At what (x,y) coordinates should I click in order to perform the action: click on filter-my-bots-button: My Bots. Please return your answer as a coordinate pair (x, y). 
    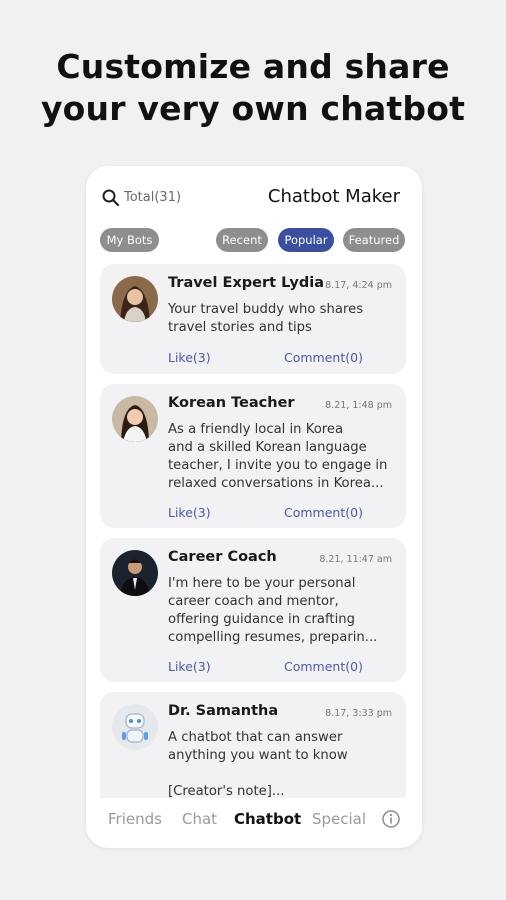
    Looking at the image, I should click on (129, 240).